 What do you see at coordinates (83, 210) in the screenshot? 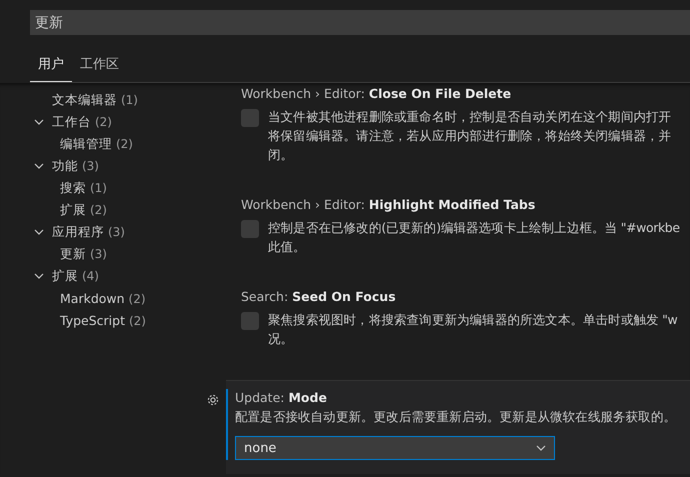
I see `tree-item: 扩展 (2)` at bounding box center [83, 210].